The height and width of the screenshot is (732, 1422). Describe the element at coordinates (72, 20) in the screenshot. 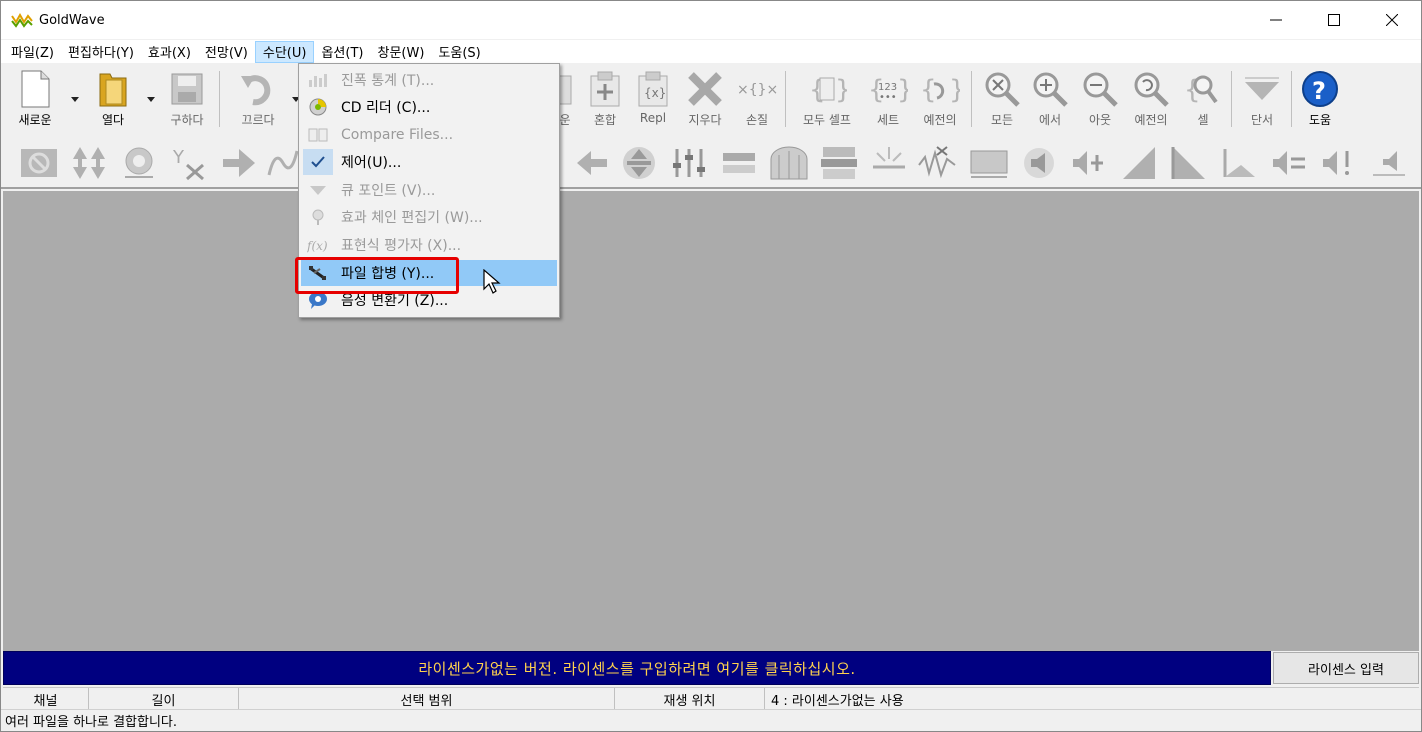

I see `window-title: GoldWave` at that location.